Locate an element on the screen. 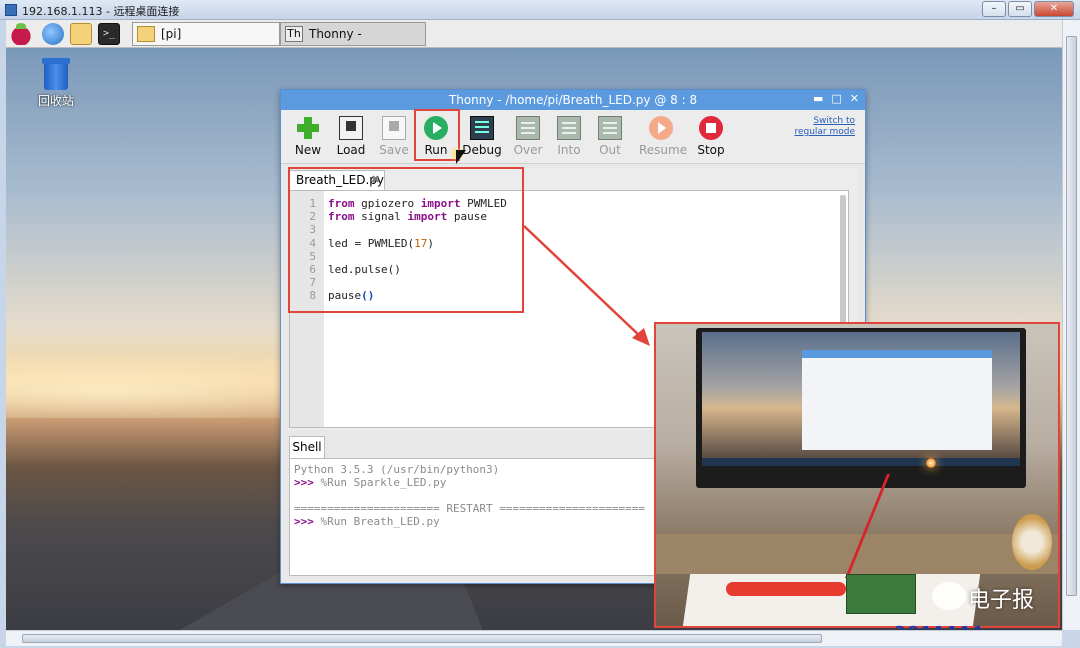  shell-tab: Shell is located at coordinates (307, 447).